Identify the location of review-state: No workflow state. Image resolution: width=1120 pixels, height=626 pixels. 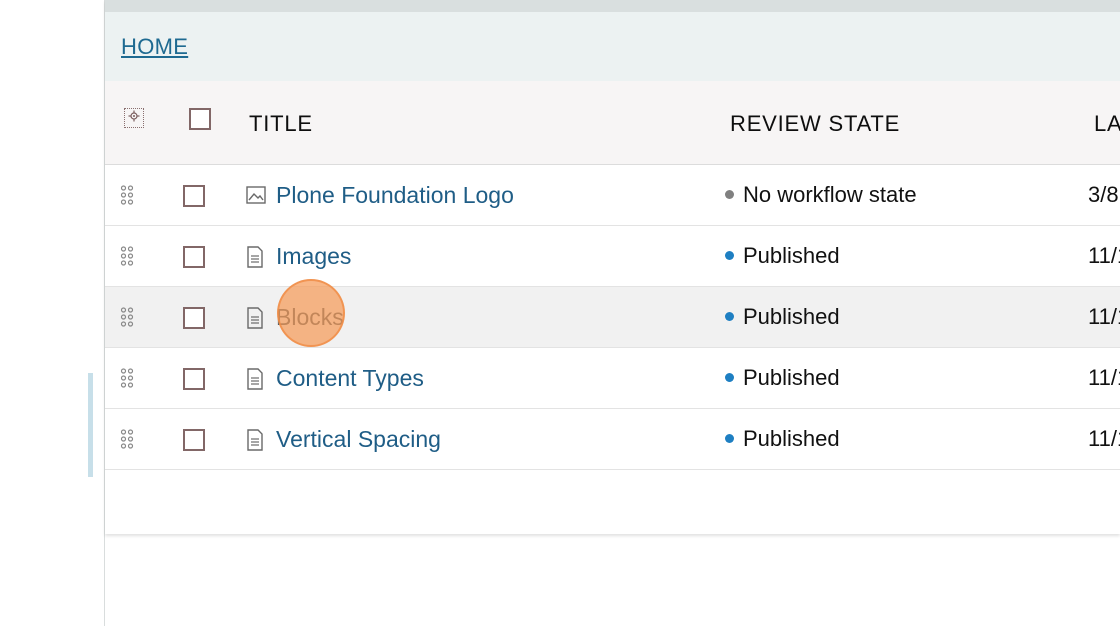
(821, 195).